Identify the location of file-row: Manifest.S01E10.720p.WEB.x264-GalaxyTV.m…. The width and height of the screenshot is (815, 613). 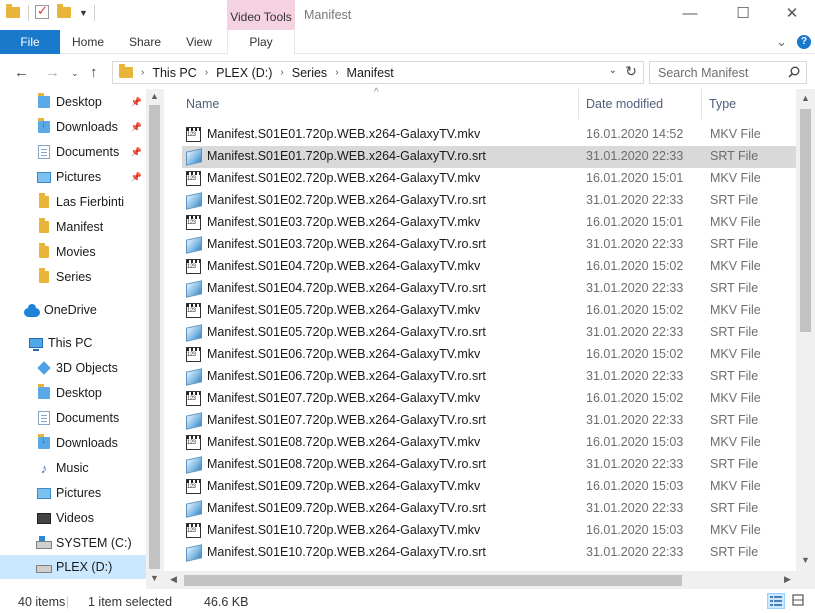
(489, 531).